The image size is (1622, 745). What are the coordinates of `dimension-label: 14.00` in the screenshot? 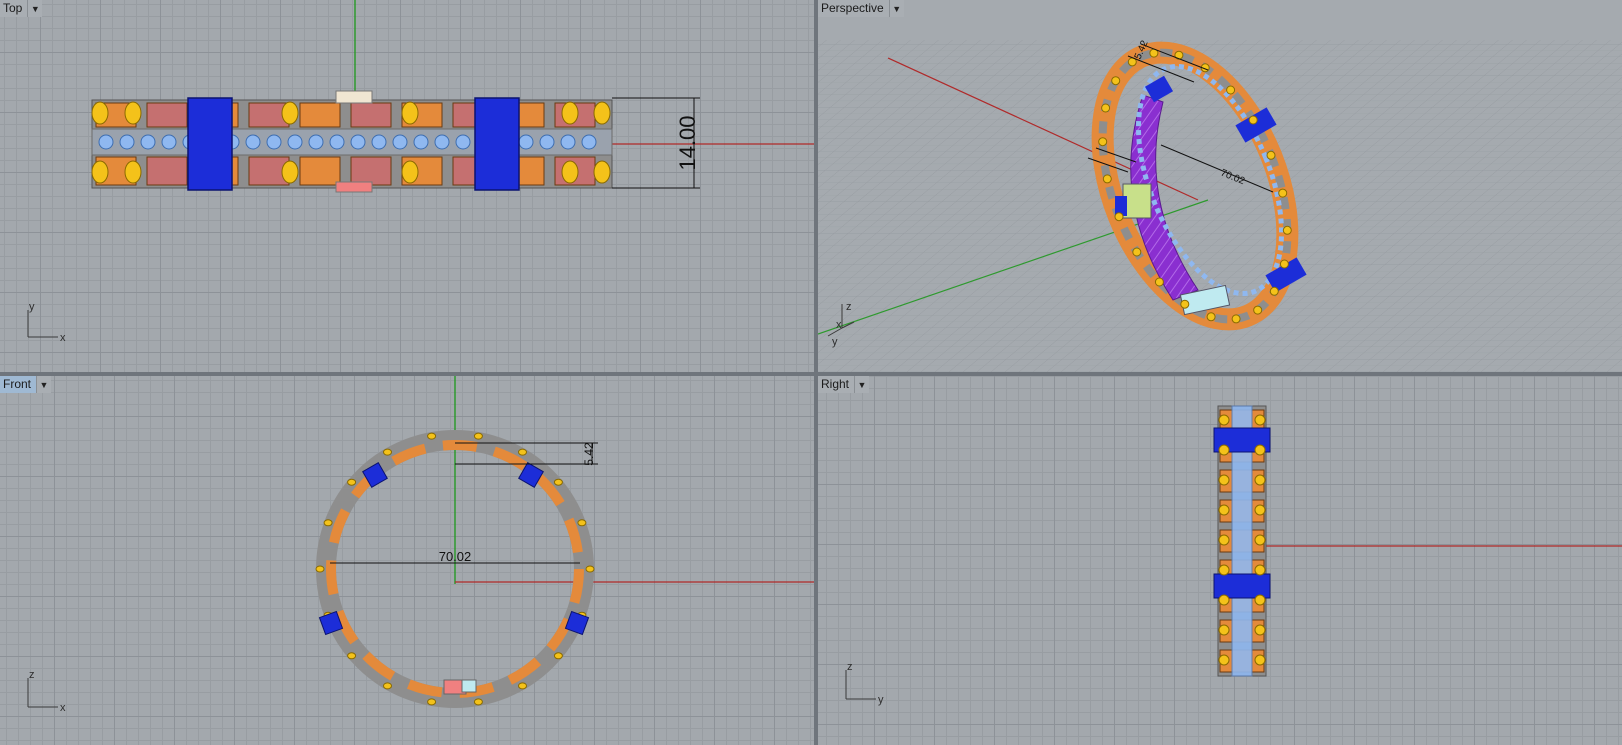 It's located at (687, 142).